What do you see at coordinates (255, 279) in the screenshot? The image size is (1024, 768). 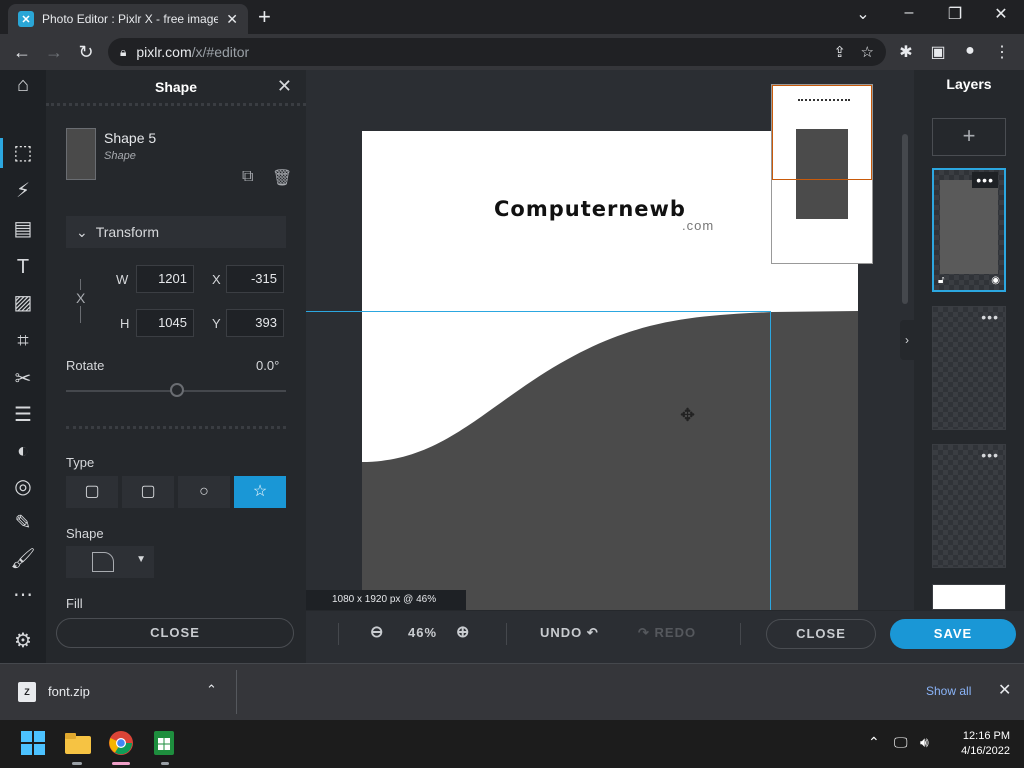 I see `x-position-field: -315` at bounding box center [255, 279].